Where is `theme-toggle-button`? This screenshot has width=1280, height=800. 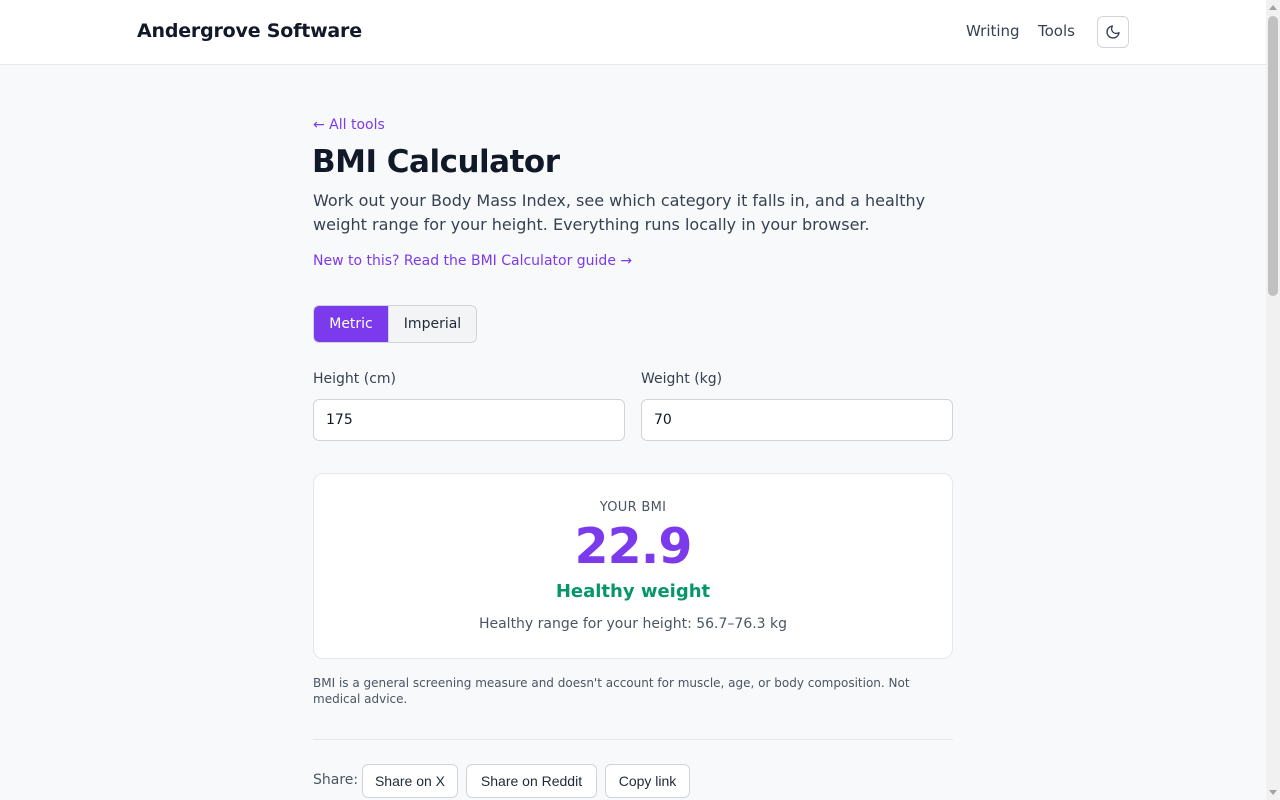
theme-toggle-button is located at coordinates (1113, 32).